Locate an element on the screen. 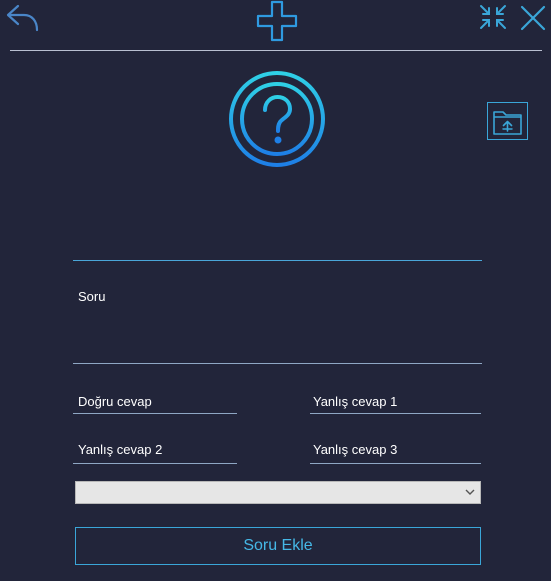 The width and height of the screenshot is (551, 581). correct-answer-underline is located at coordinates (155, 413).